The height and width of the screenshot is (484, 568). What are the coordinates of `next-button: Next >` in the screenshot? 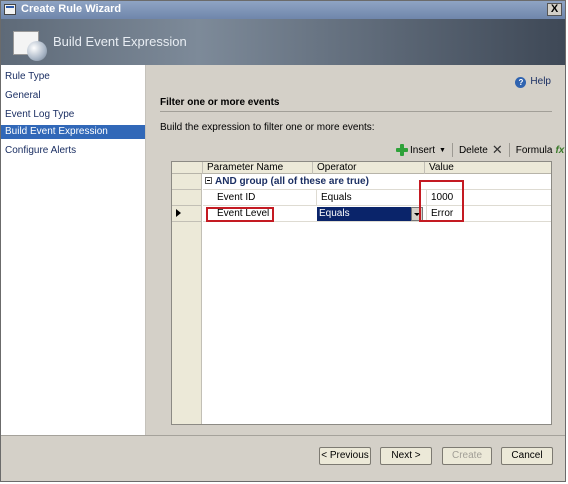 It's located at (406, 456).